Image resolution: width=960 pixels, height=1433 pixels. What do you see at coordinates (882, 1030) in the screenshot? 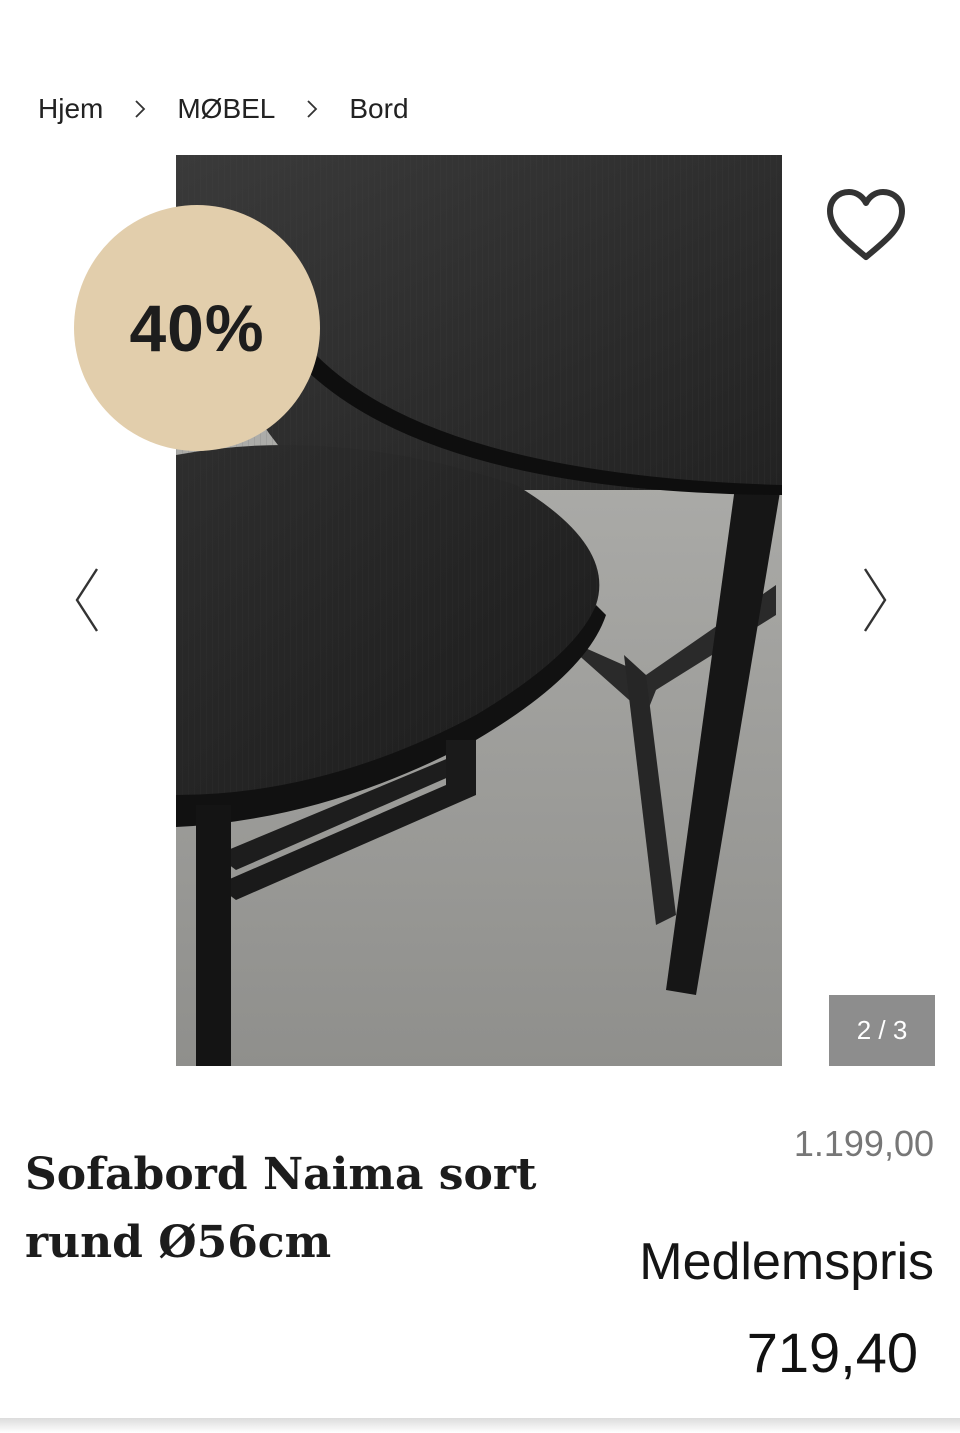
I see `image-counter: 2 / 3` at bounding box center [882, 1030].